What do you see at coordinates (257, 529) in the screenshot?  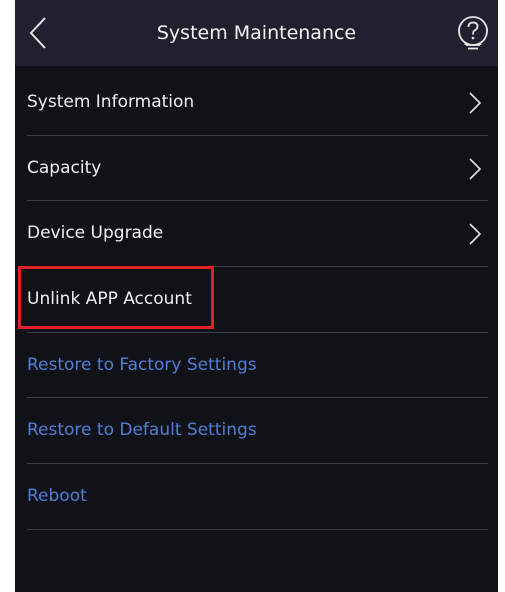 I see `divider` at bounding box center [257, 529].